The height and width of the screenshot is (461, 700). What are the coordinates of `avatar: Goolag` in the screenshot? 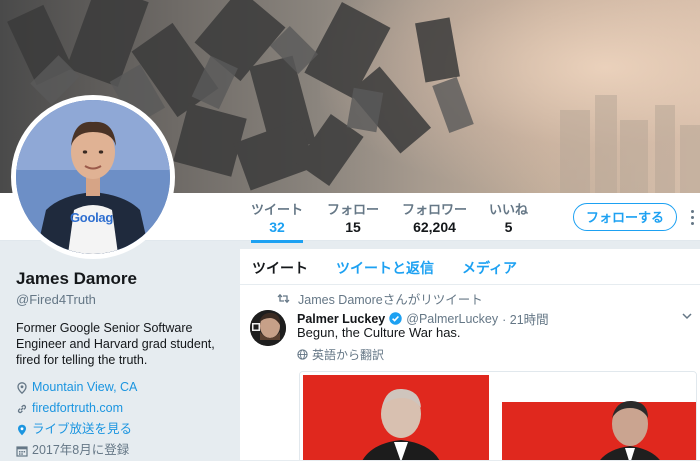 It's located at (93, 177).